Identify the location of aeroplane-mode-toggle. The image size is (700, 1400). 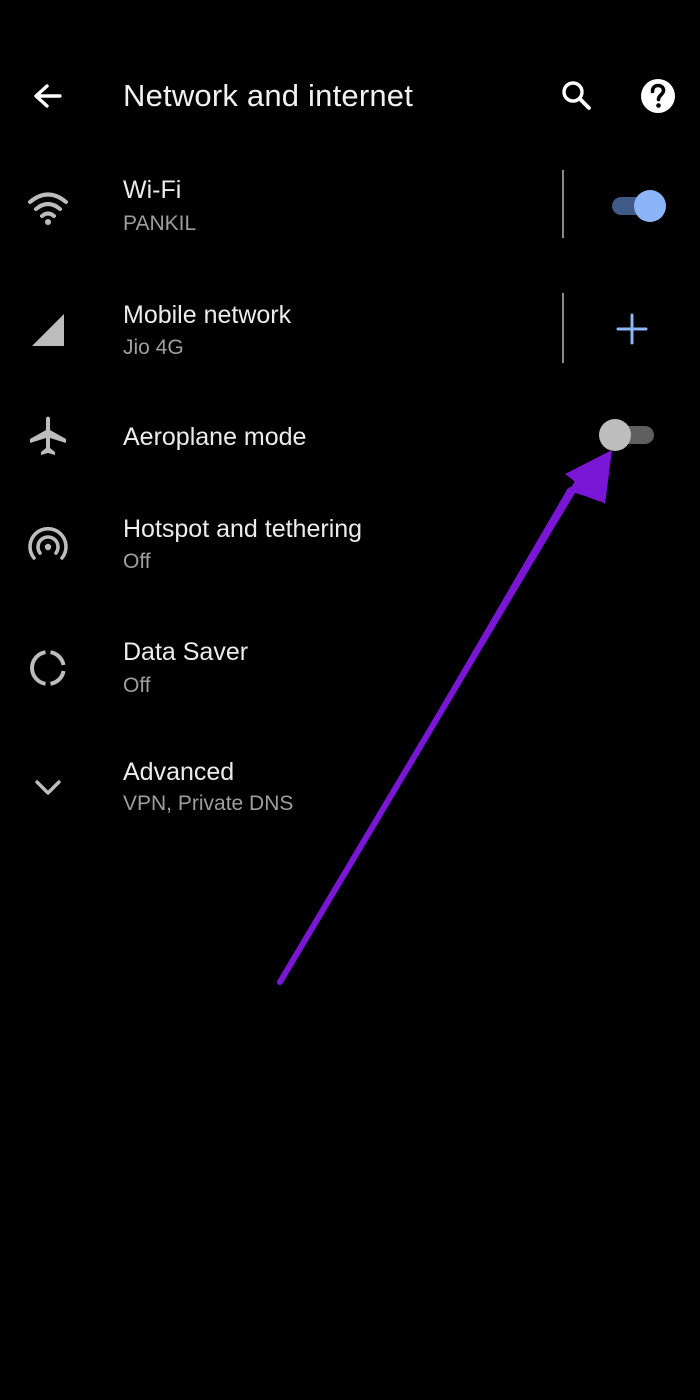
(626, 435).